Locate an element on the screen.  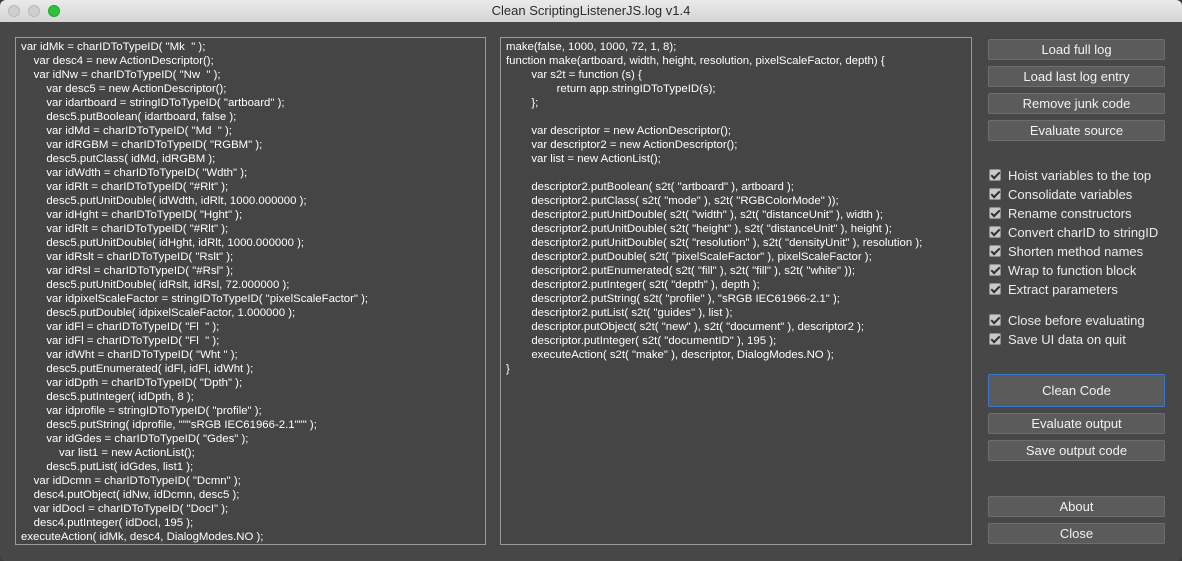
option-label: Consolidate variables is located at coordinates (1070, 194).